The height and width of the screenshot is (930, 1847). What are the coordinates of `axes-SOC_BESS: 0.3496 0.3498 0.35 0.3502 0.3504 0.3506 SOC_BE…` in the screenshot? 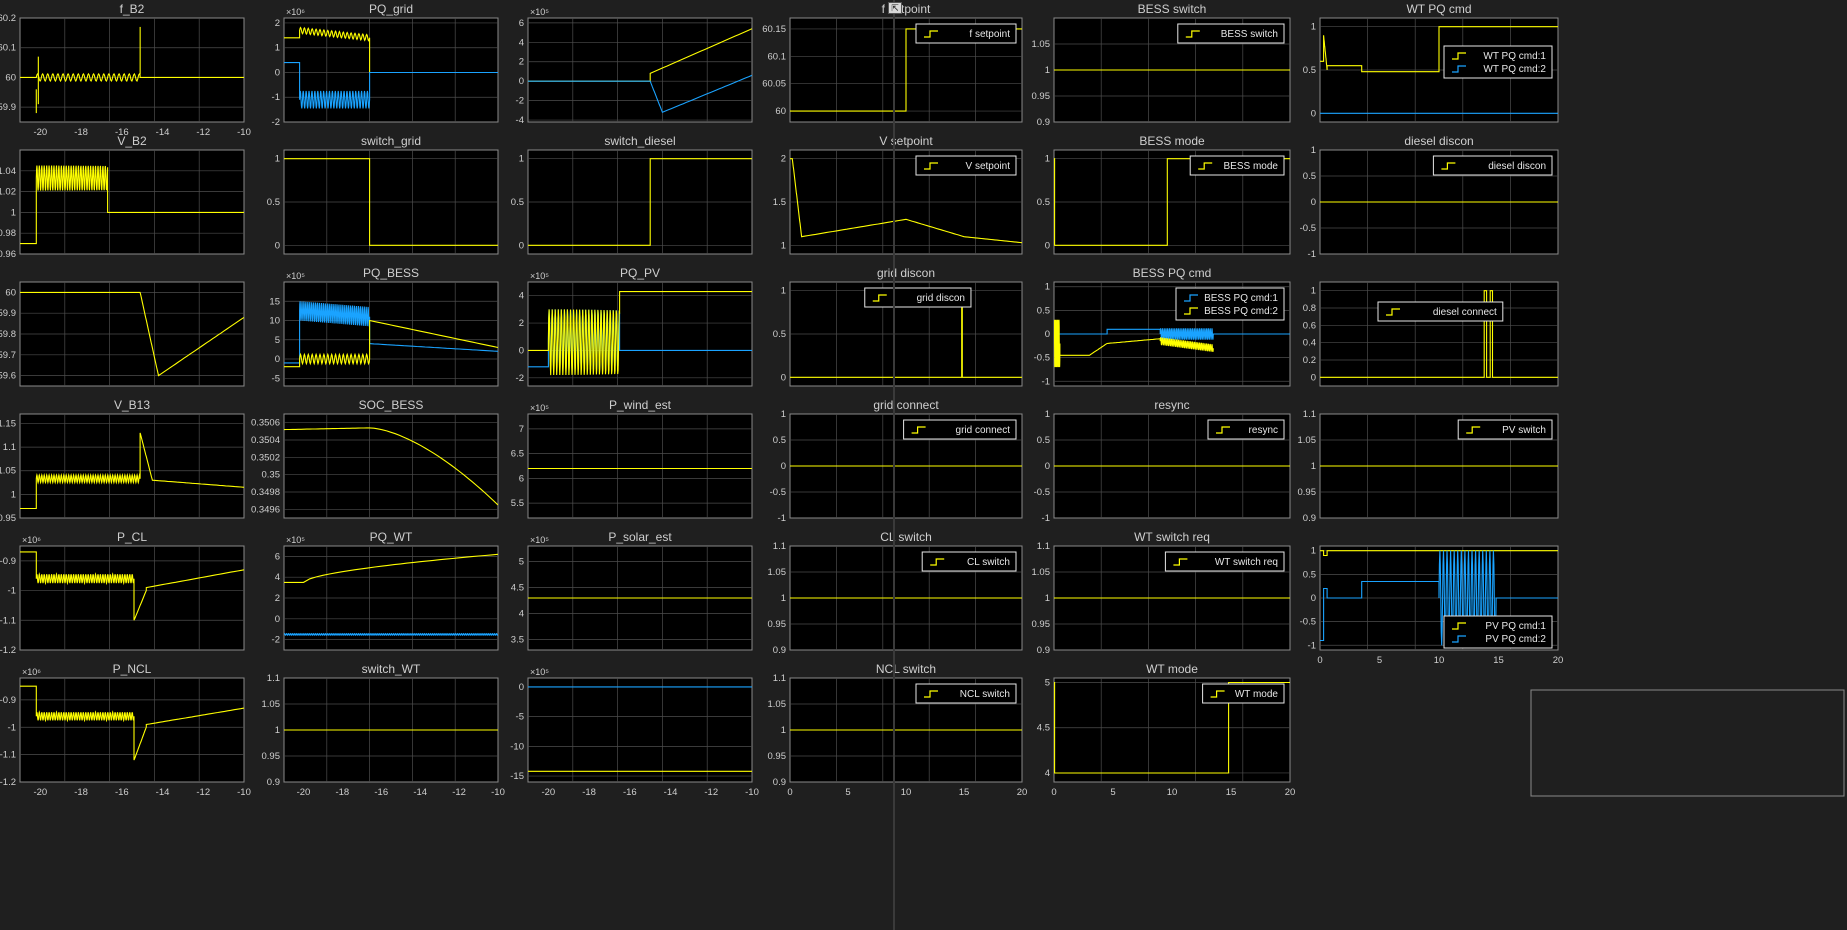 It's located at (375, 458).